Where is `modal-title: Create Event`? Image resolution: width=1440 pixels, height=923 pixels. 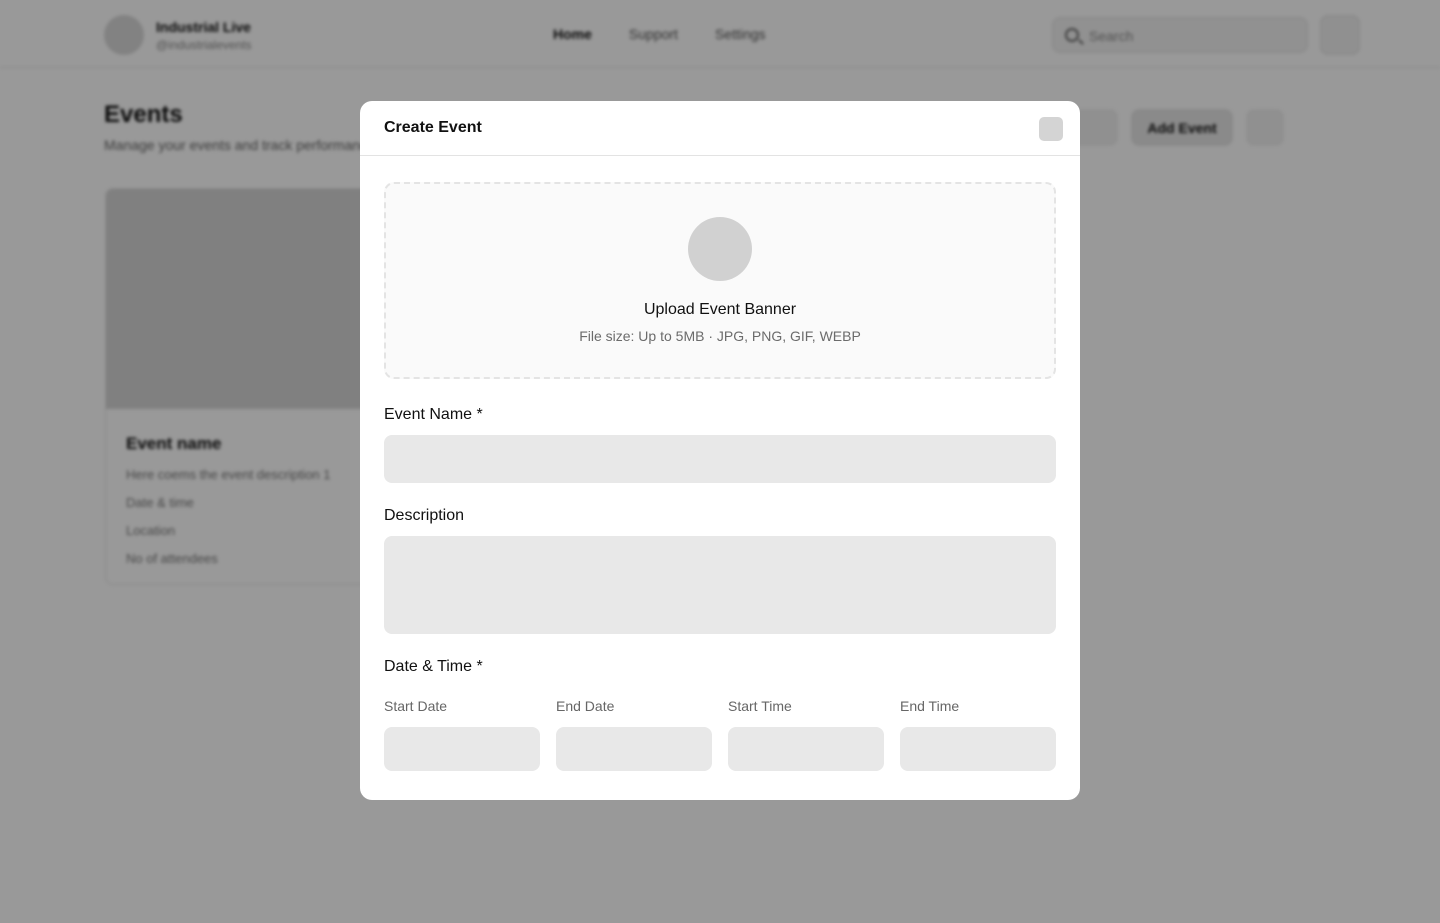
modal-title: Create Event is located at coordinates (433, 127).